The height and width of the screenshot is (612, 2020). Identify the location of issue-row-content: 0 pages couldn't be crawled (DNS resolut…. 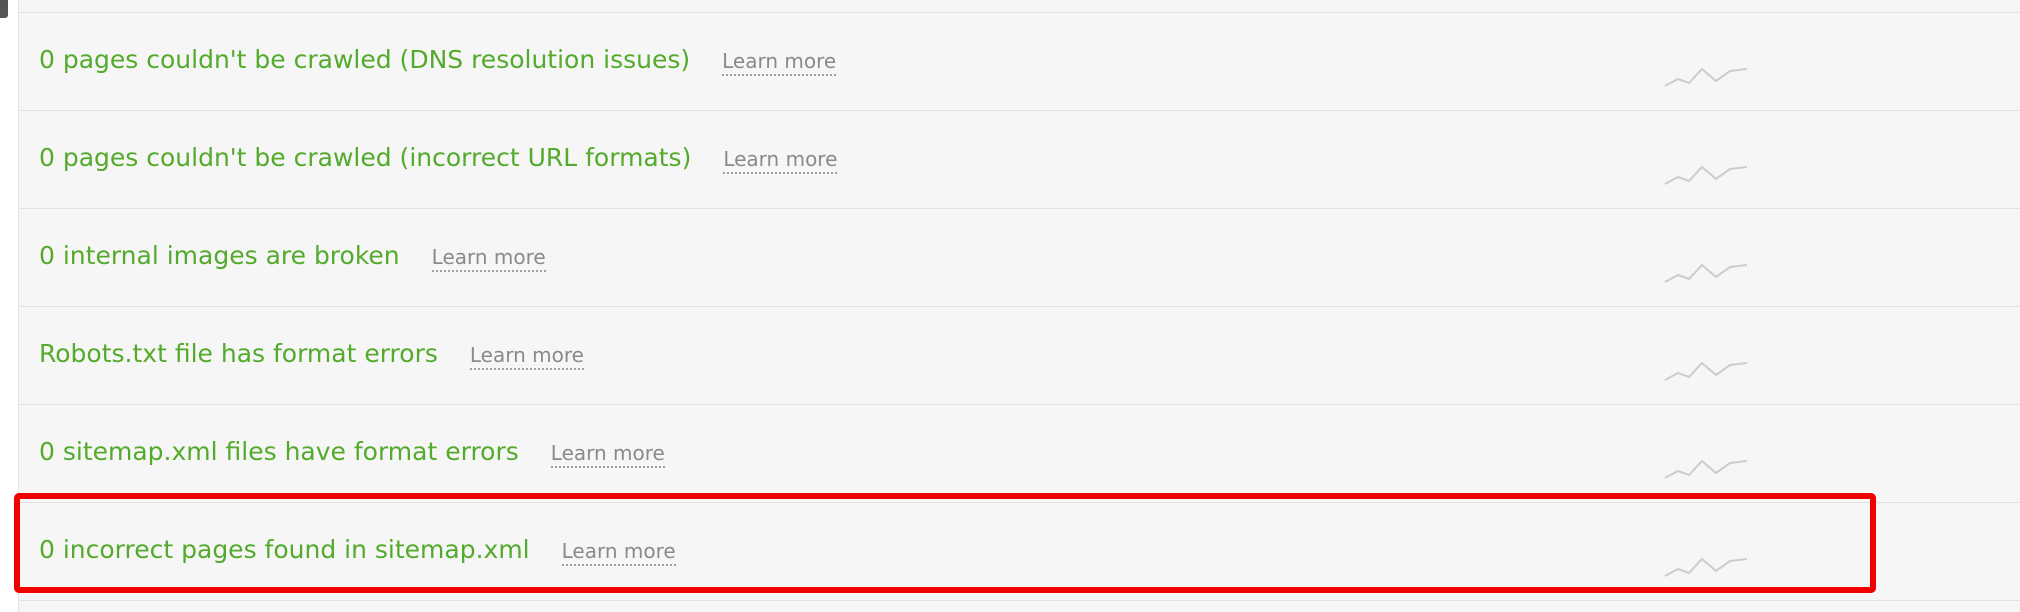
(438, 60).